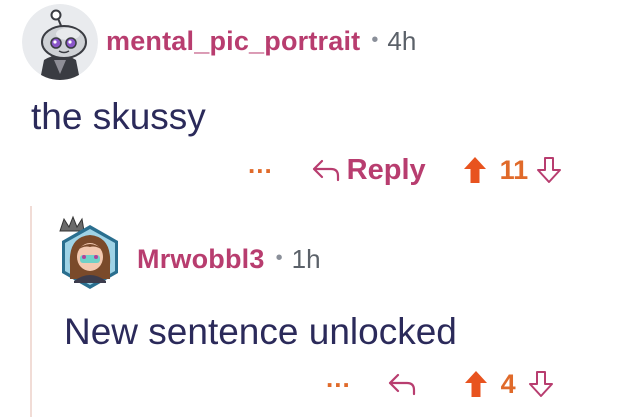 The image size is (640, 417). What do you see at coordinates (402, 41) in the screenshot?
I see `timestamp: 4h` at bounding box center [402, 41].